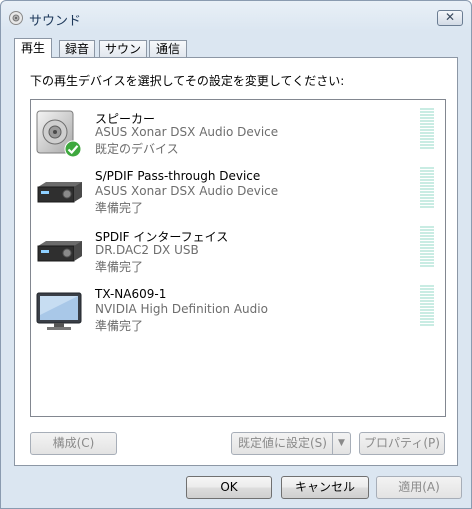 The width and height of the screenshot is (472, 509). Describe the element at coordinates (73, 149) in the screenshot. I see `check-icon` at that location.